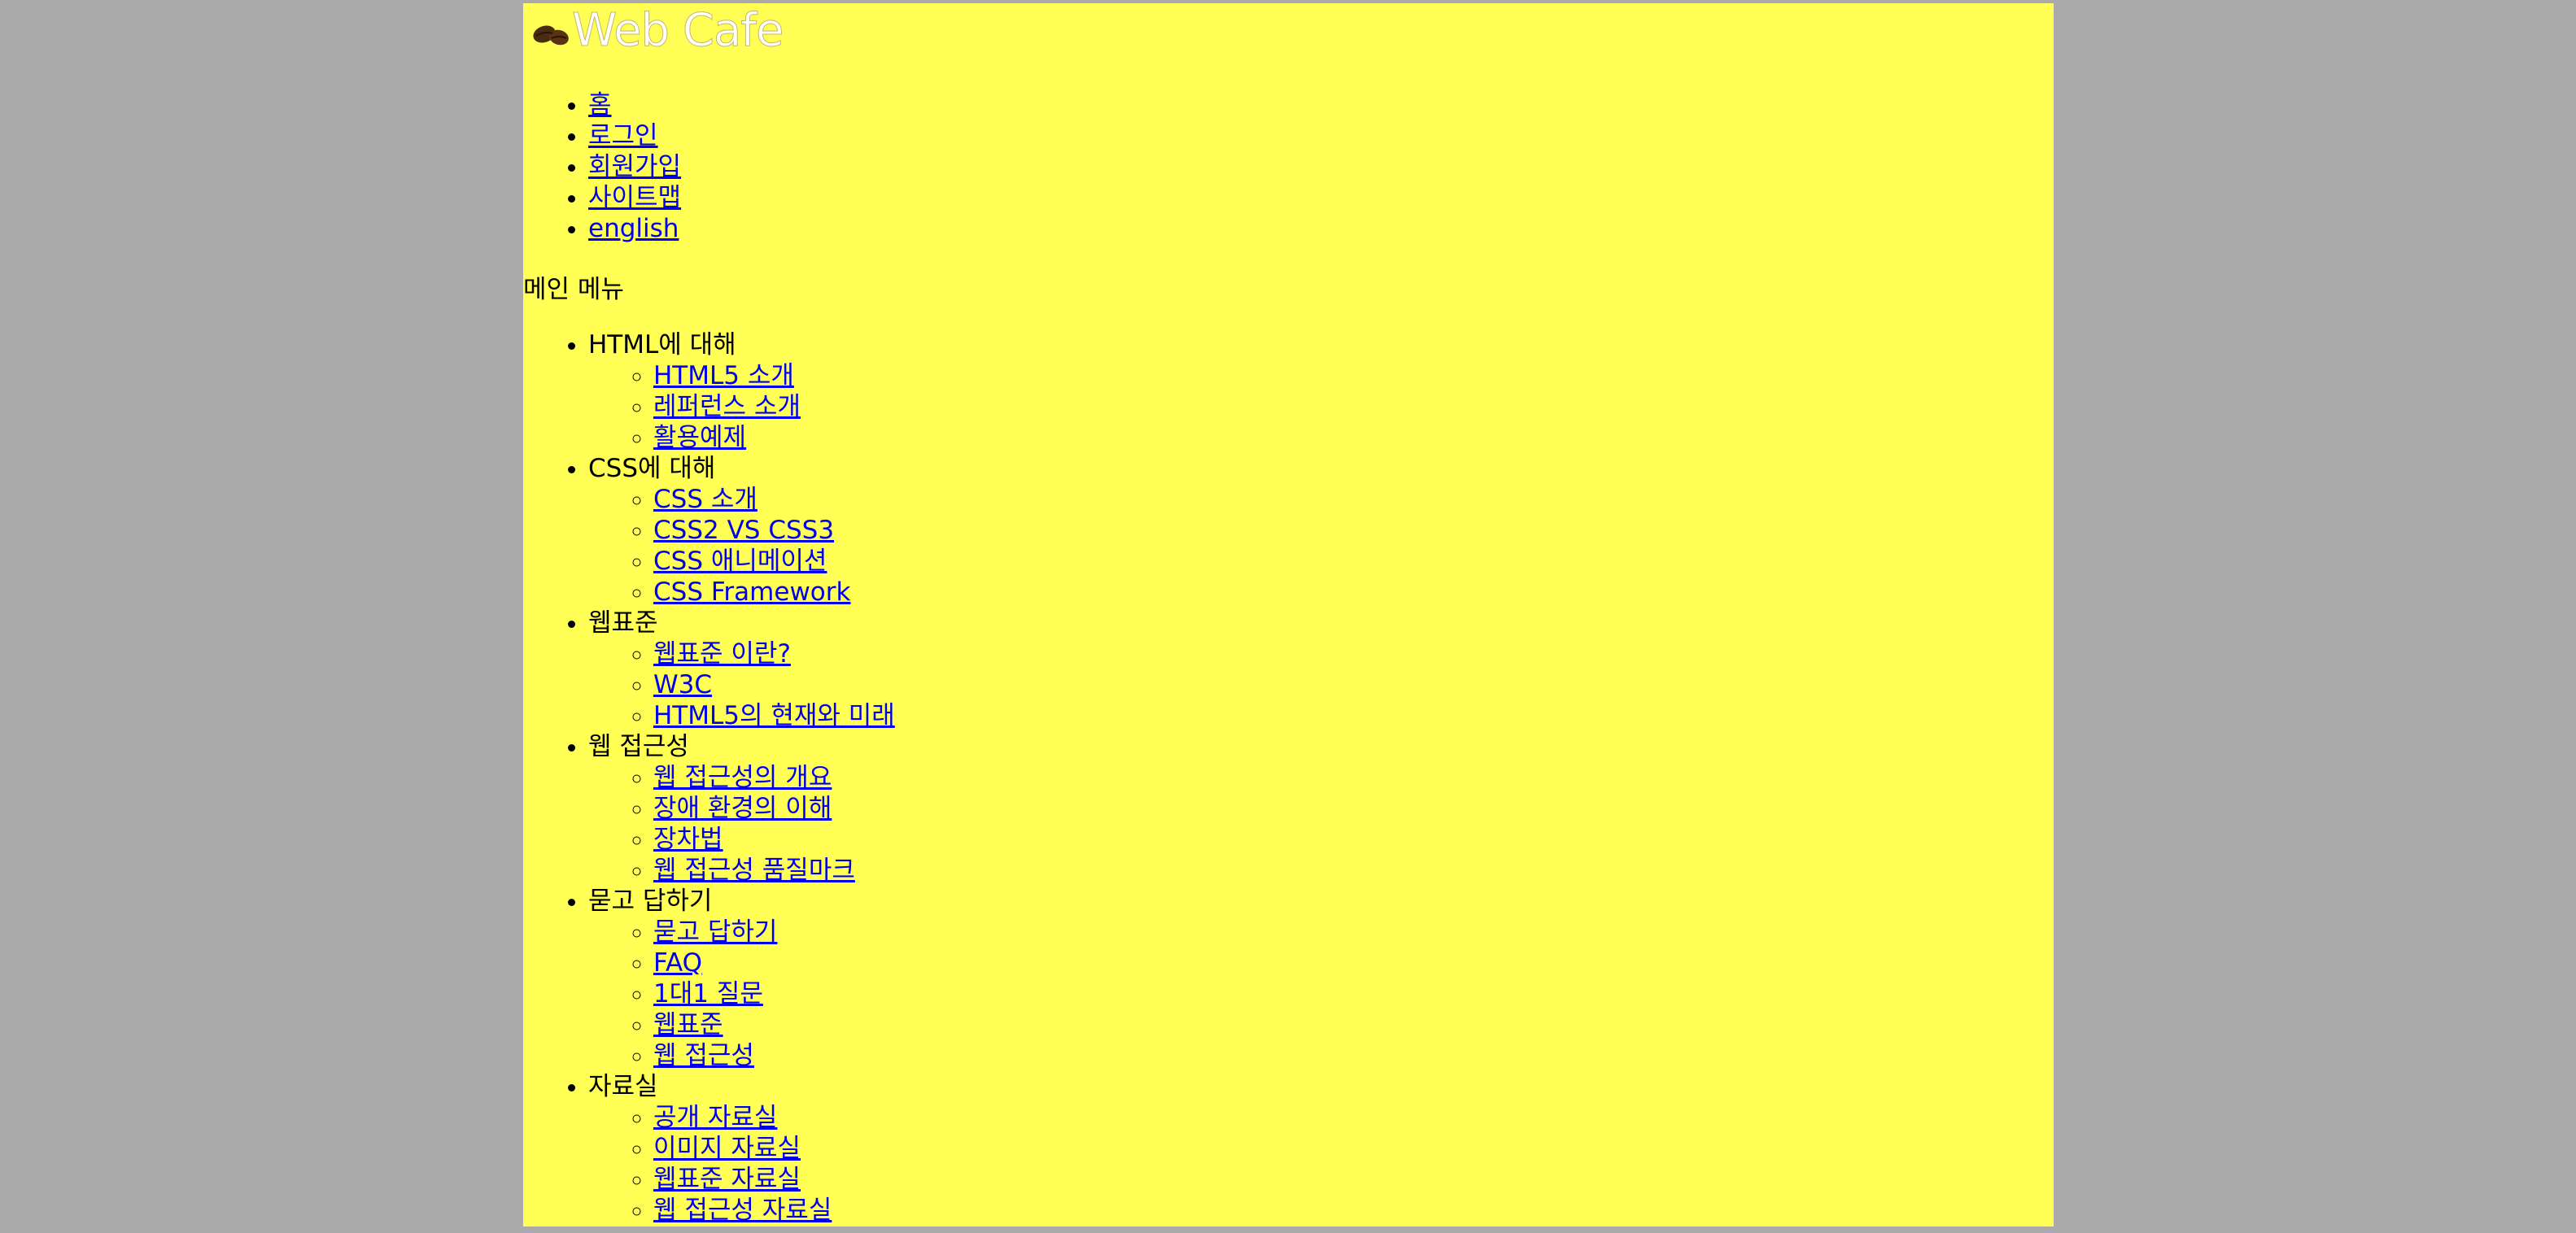 The height and width of the screenshot is (1233, 2576). What do you see at coordinates (677, 963) in the screenshot?
I see `submenu-link: FAQ` at bounding box center [677, 963].